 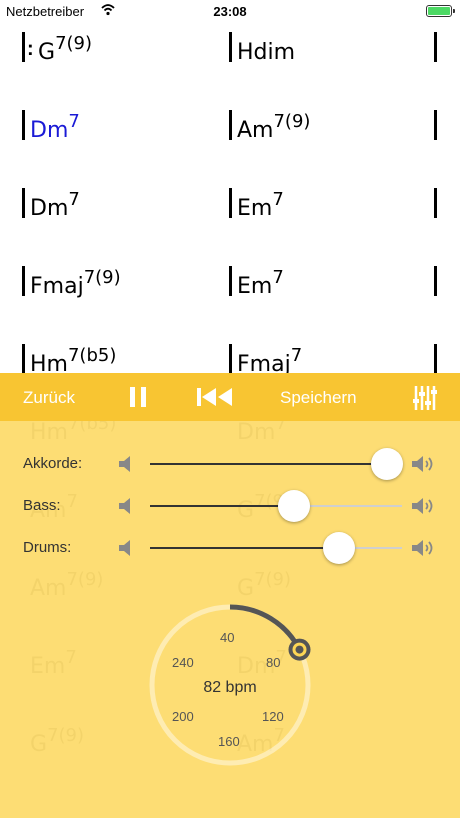 I want to click on mixer-row-bass: Bass:, so click(x=230, y=506).